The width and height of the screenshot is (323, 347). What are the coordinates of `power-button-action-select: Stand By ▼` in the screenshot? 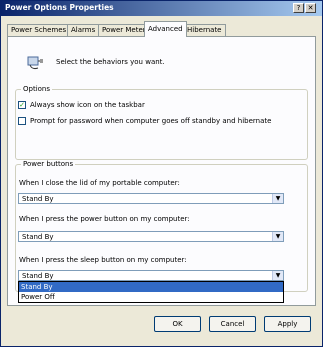 It's located at (151, 236).